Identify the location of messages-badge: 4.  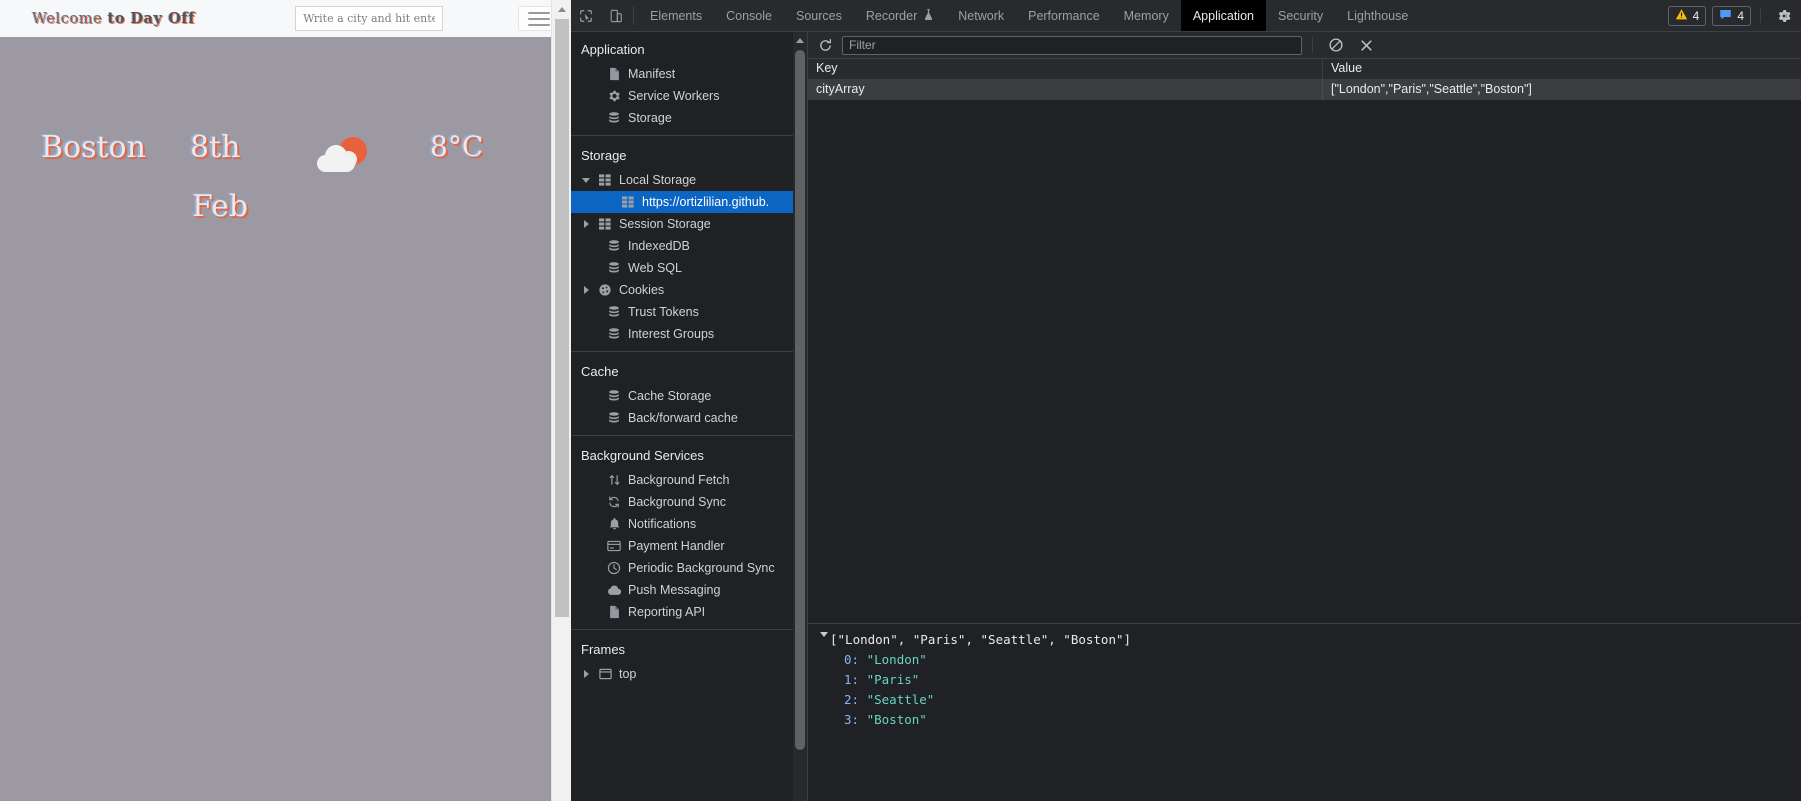
(1731, 16).